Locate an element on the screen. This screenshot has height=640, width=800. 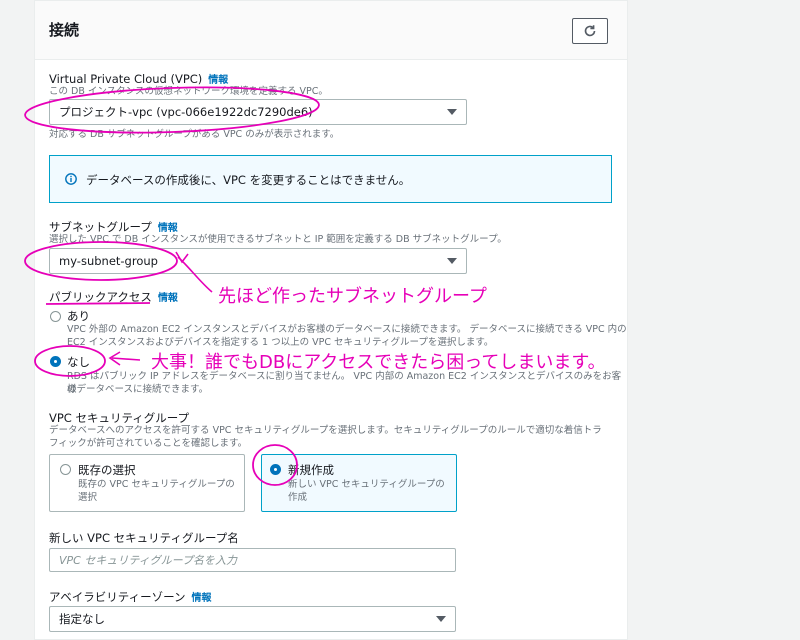
sg-new-title: 新規作成 is located at coordinates (311, 470).